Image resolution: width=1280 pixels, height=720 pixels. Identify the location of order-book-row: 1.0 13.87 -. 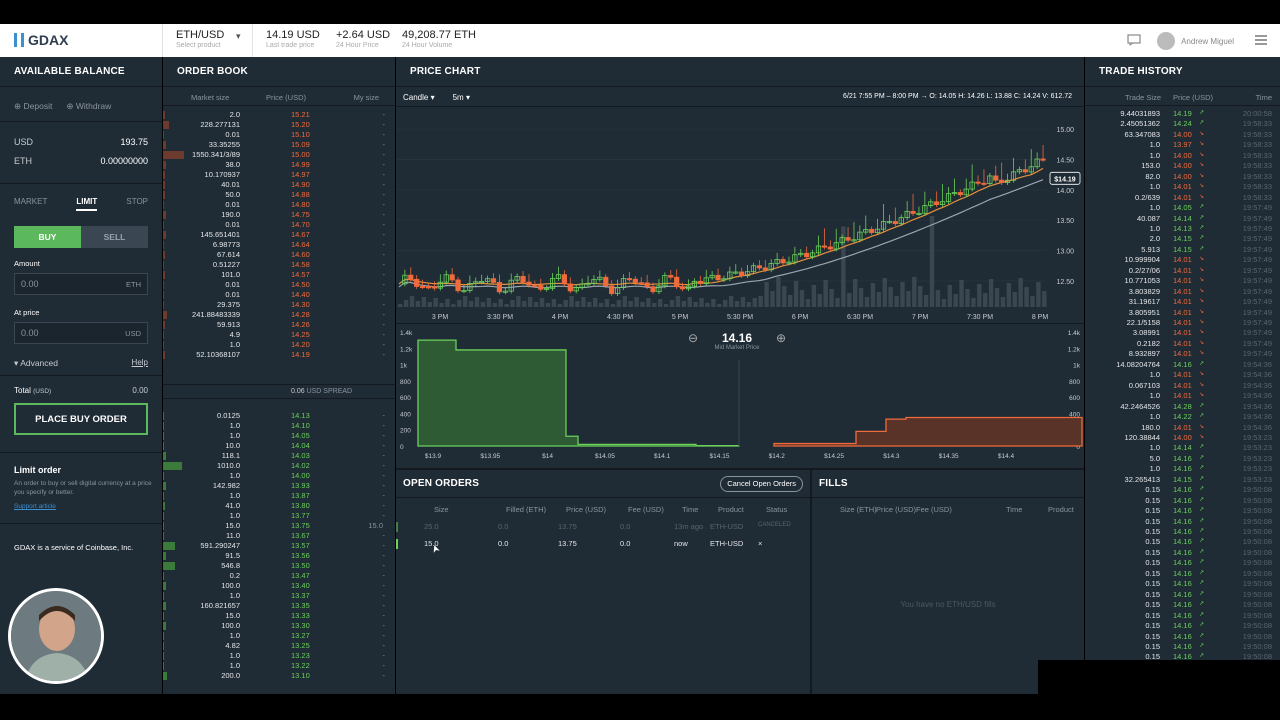
(279, 496).